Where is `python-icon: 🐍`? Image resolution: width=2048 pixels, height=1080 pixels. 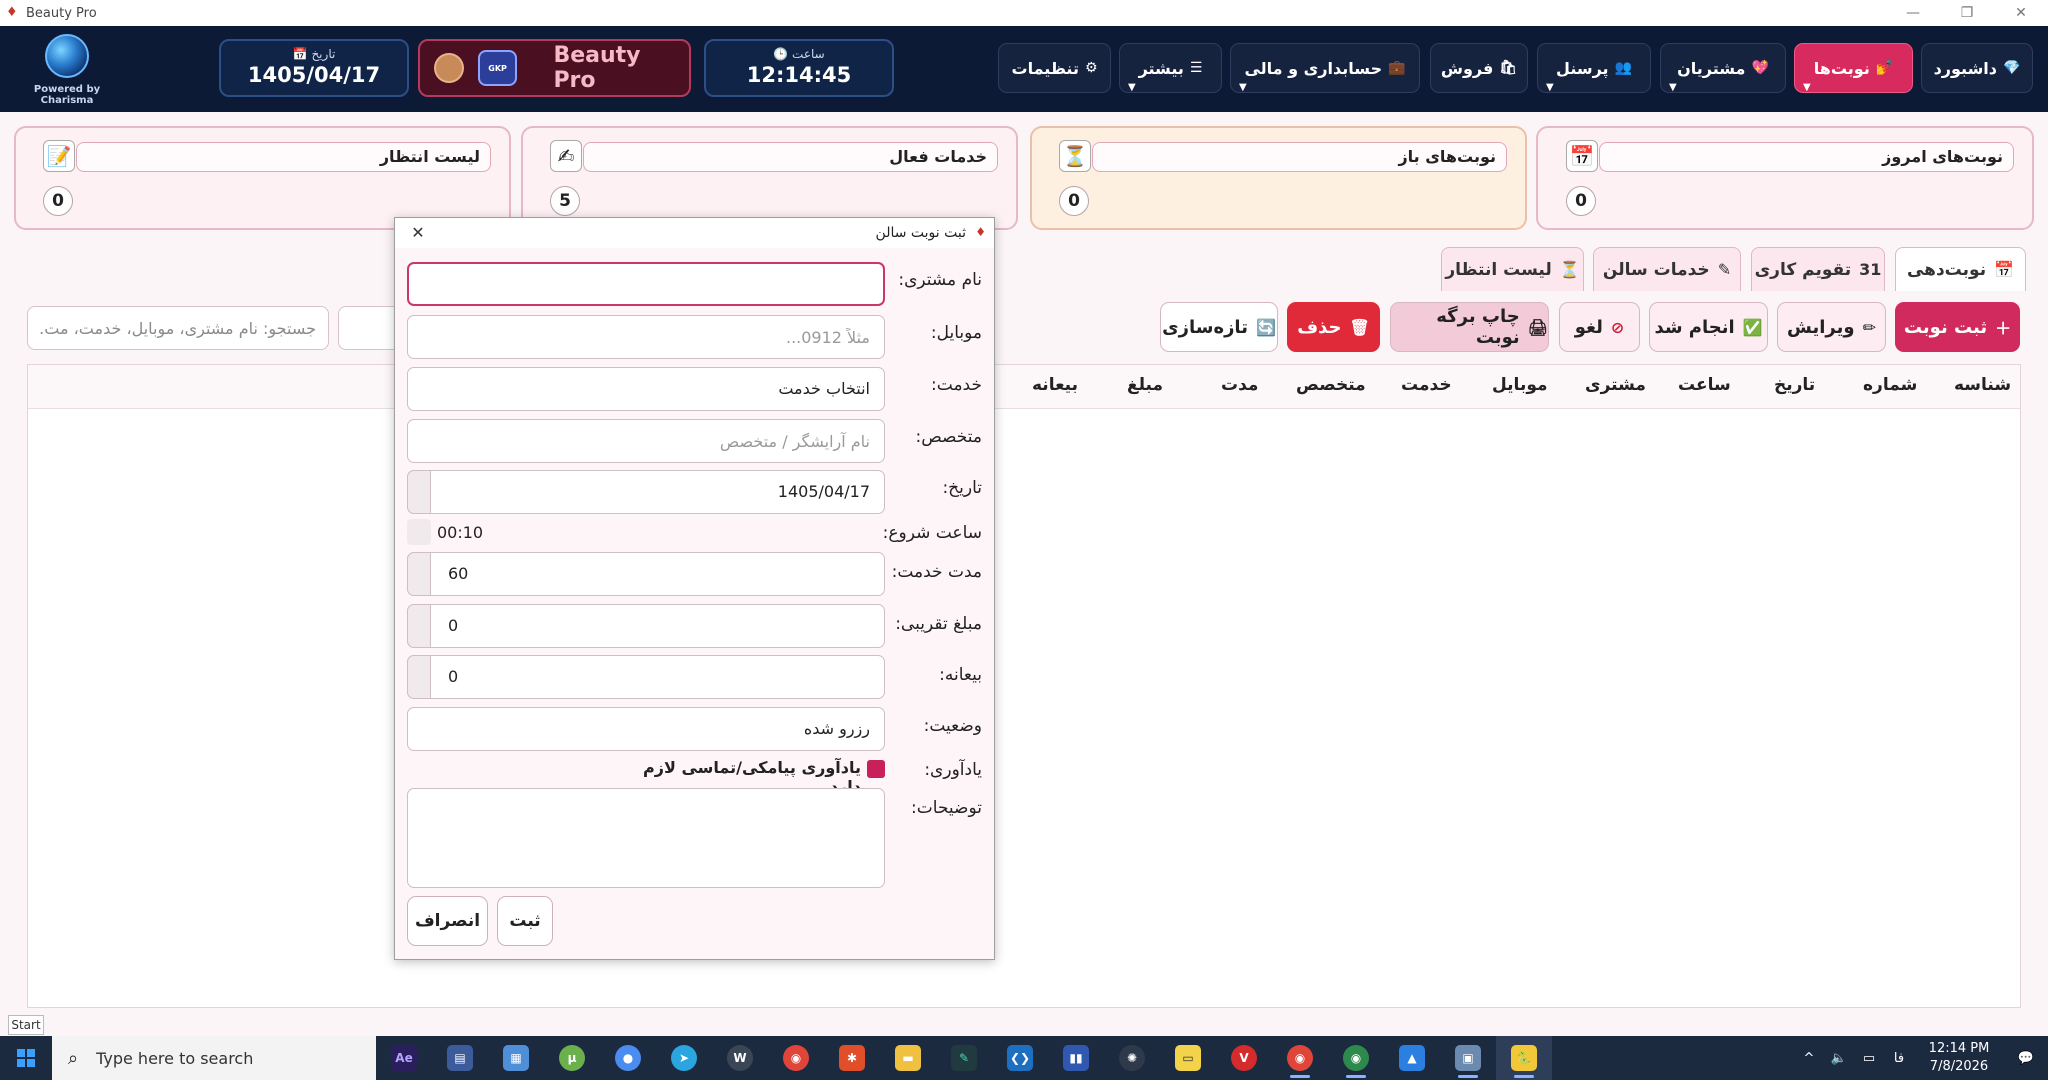
python-icon: 🐍 is located at coordinates (1524, 1058).